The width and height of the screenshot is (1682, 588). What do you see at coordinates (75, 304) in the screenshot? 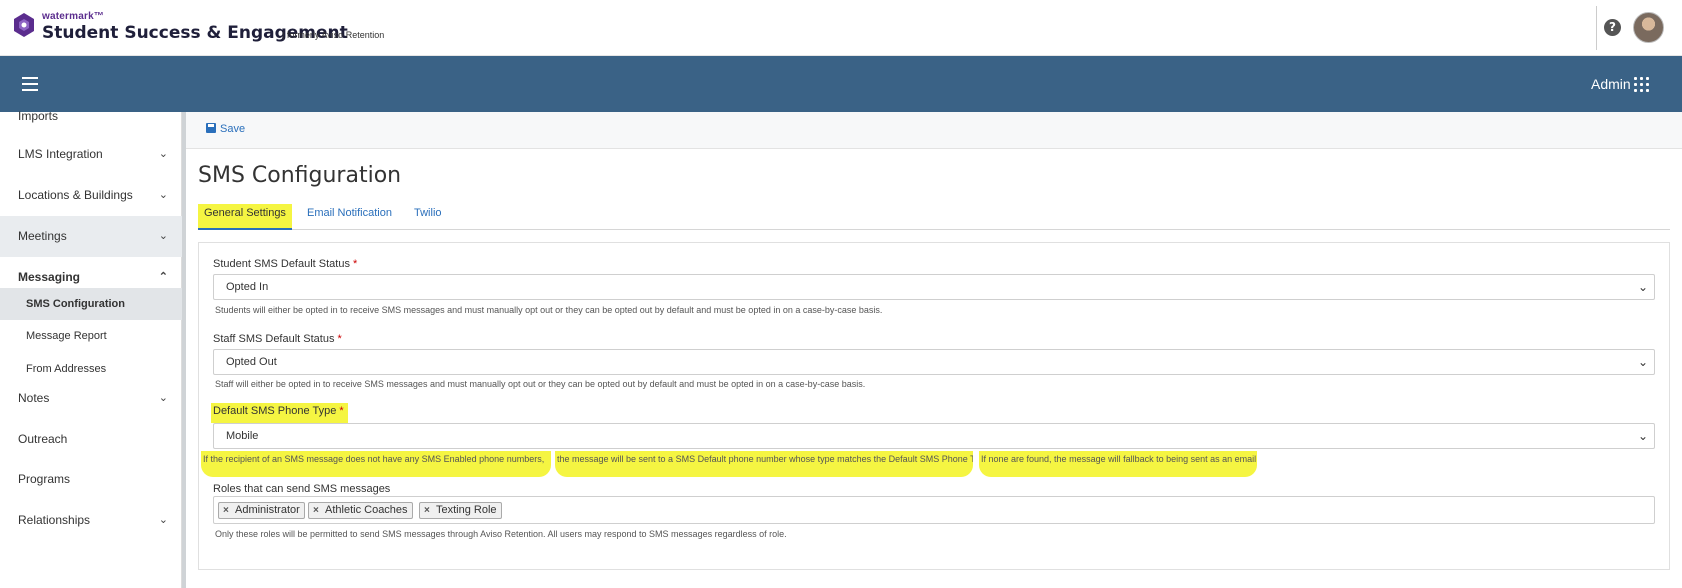
I see `sidebar-item-label: SMS Configuration` at bounding box center [75, 304].